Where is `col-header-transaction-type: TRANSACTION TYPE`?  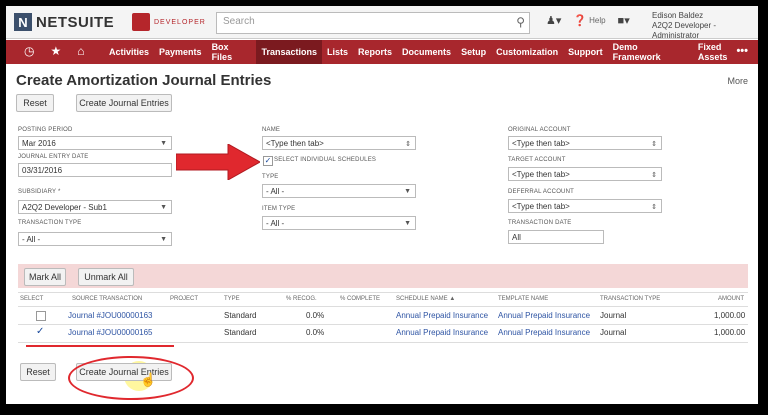
col-header-transaction-type: TRANSACTION TYPE is located at coordinates (630, 299).